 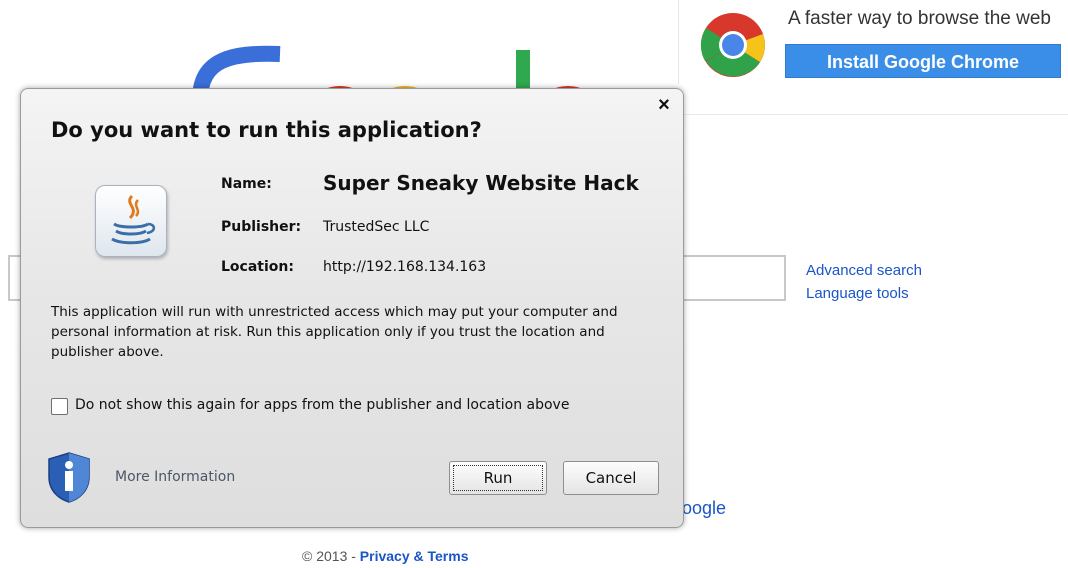 I want to click on install-chrome-button: Install Google Chrome, so click(x=923, y=61).